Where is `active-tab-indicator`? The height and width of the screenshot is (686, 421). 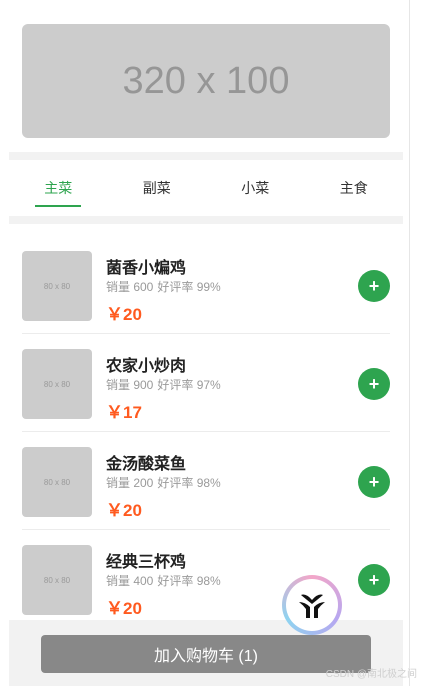 active-tab-indicator is located at coordinates (58, 206).